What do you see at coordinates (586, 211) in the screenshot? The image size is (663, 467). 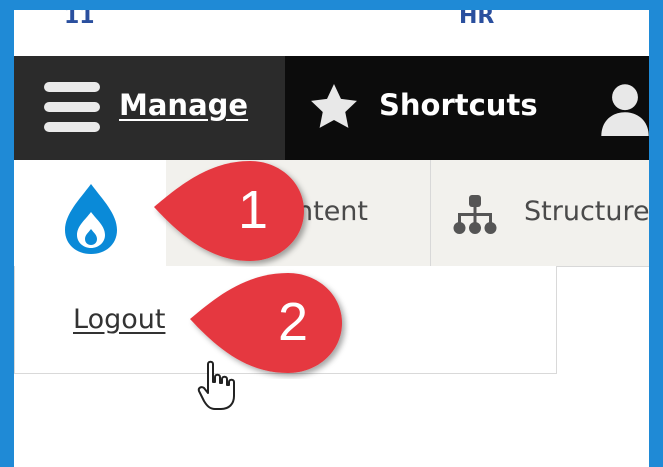 I see `structure-label: Structure` at bounding box center [586, 211].